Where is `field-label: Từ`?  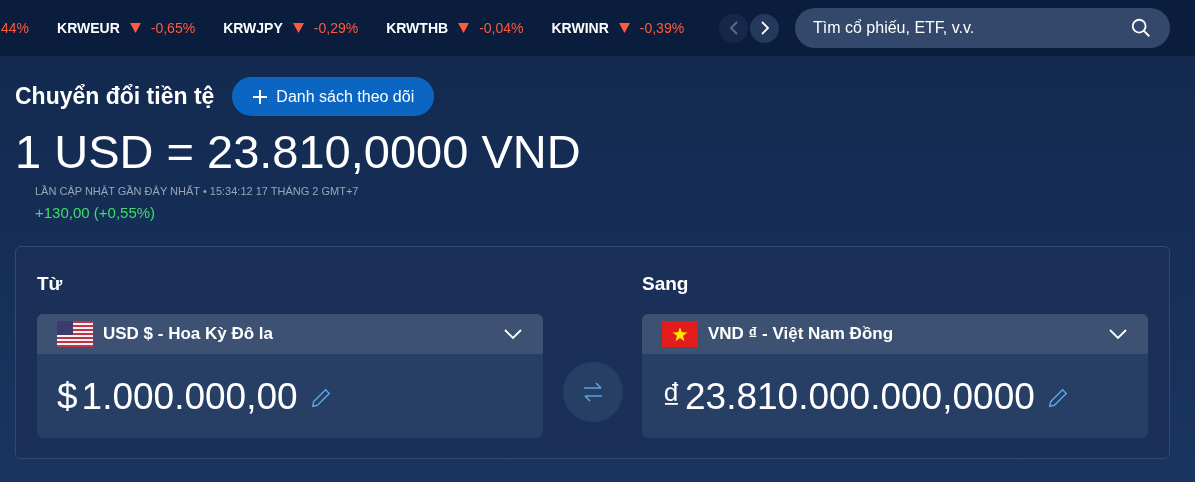
field-label: Từ is located at coordinates (50, 283).